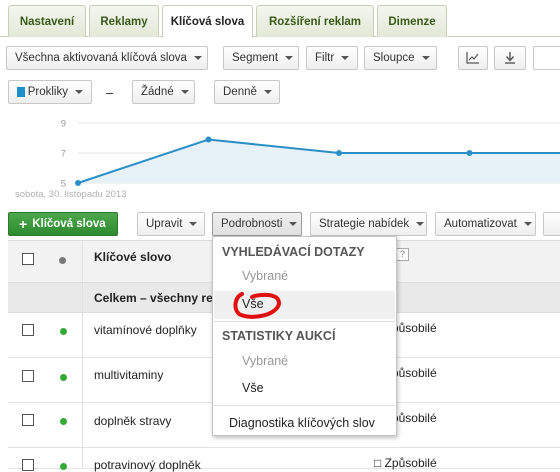  I want to click on series-area, so click(319, 161).